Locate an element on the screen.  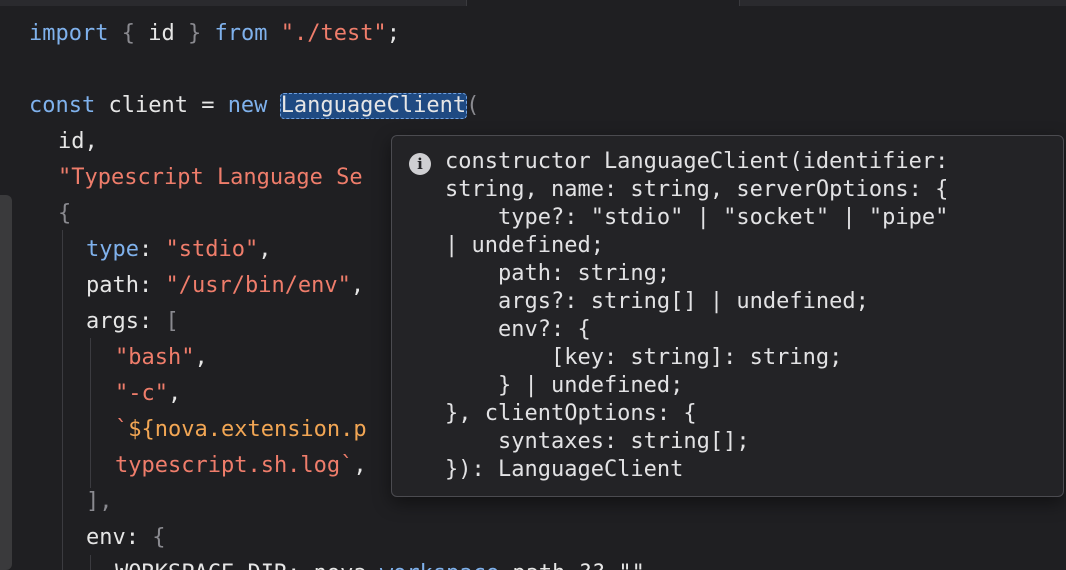
code-line-14: ], is located at coordinates (99, 501).